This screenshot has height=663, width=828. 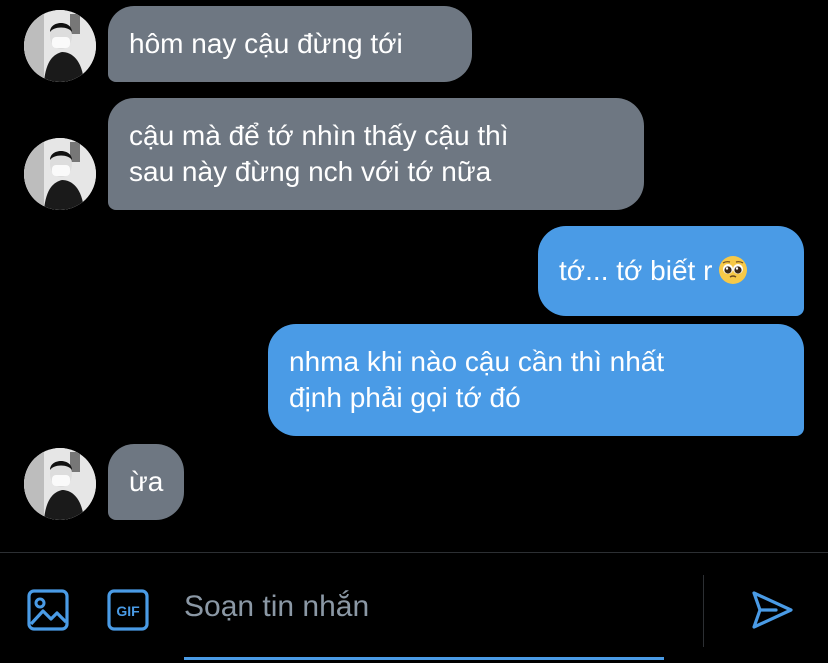 I want to click on pleading-face-emoji, so click(x=733, y=270).